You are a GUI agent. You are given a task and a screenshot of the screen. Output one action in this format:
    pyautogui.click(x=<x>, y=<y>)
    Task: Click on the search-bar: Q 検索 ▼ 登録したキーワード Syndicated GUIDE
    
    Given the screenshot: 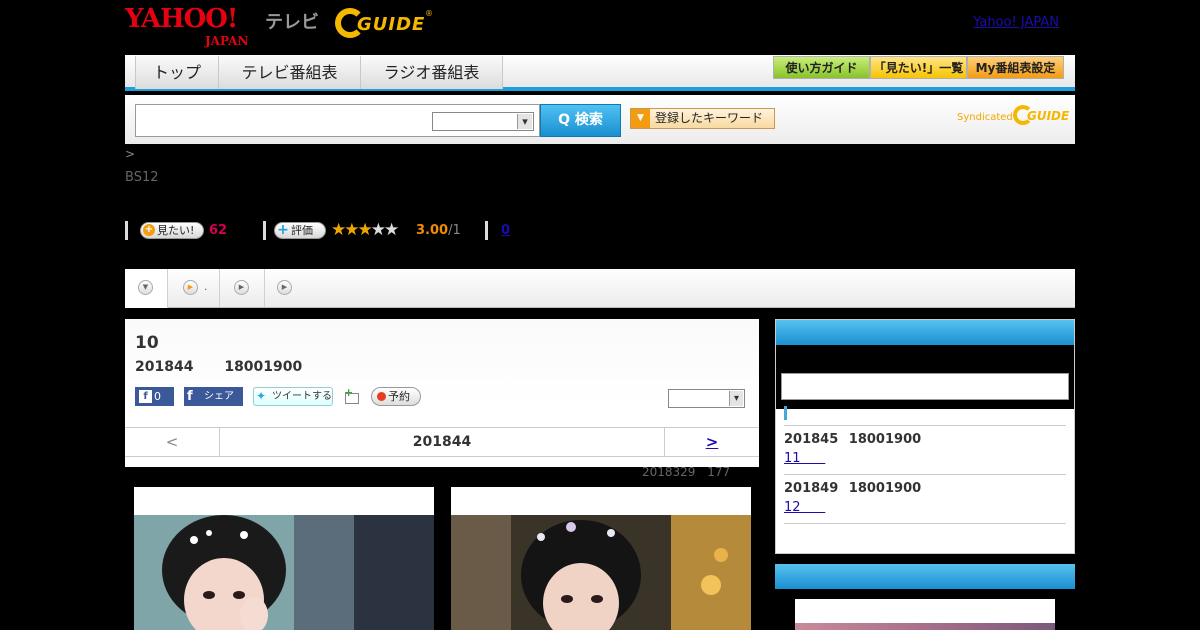 What is the action you would take?
    pyautogui.click(x=600, y=119)
    